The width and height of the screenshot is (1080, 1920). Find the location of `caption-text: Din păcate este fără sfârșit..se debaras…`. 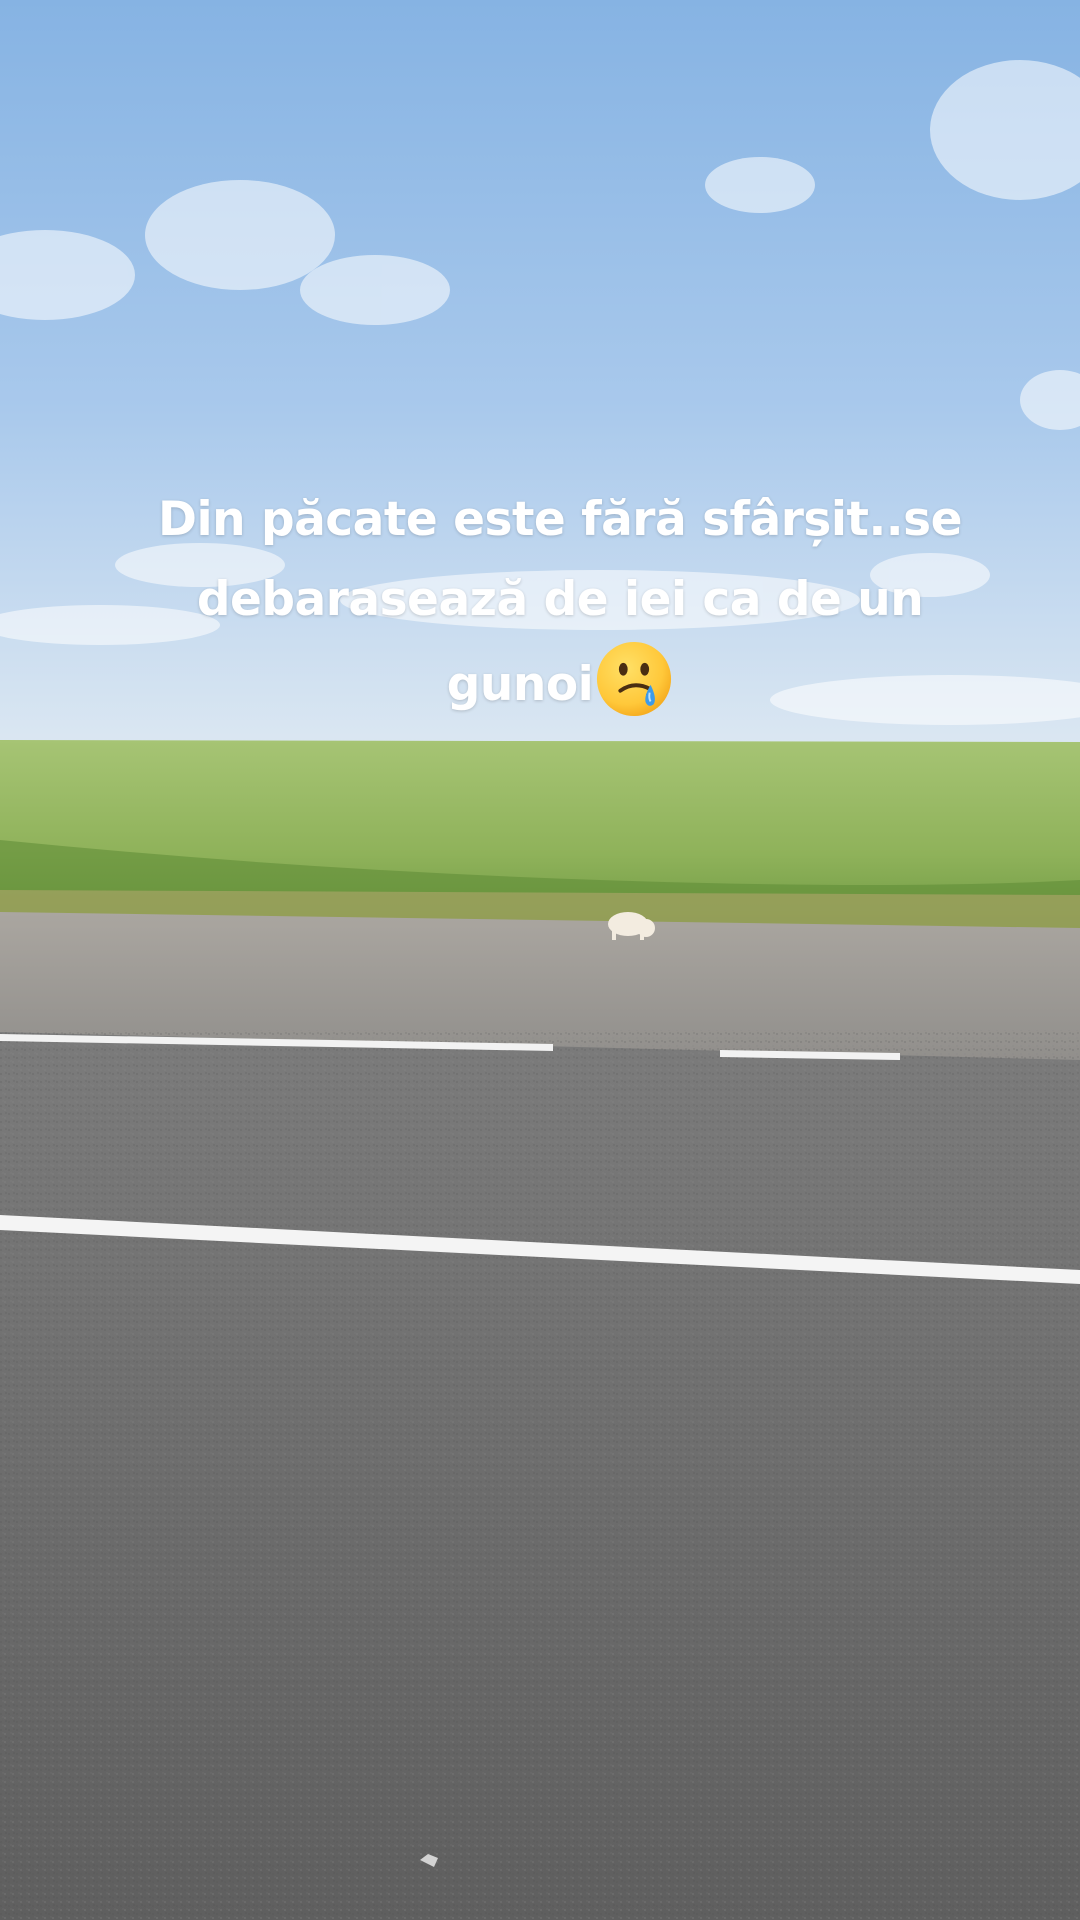

caption-text: Din păcate este fără sfârșit..se debaras… is located at coordinates (560, 602).